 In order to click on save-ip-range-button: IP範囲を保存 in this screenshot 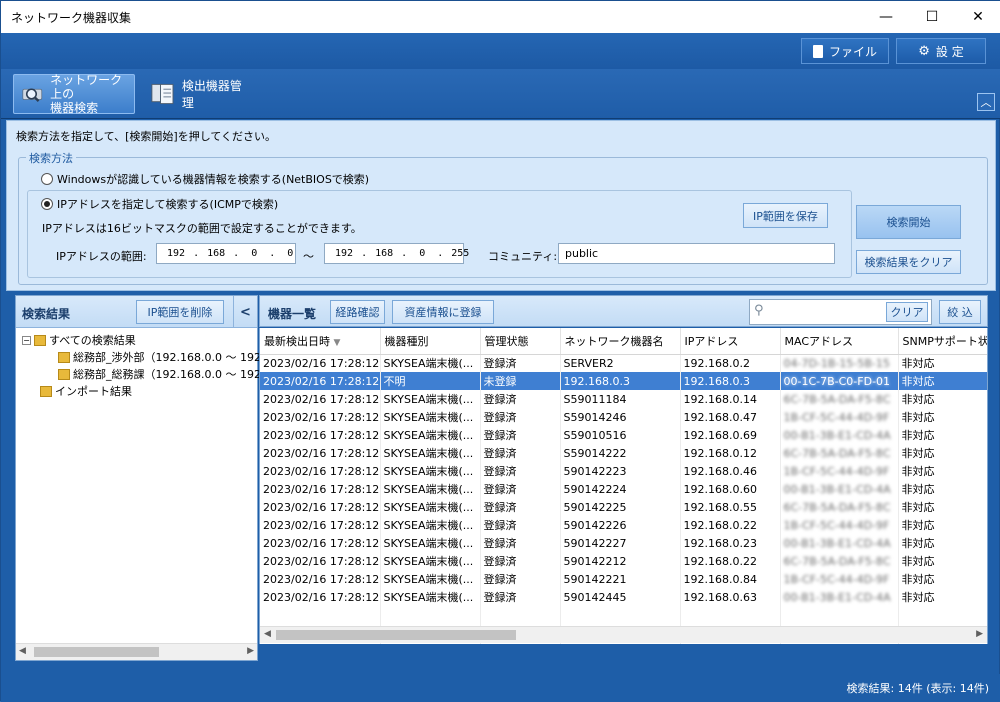, I will do `click(785, 215)`.